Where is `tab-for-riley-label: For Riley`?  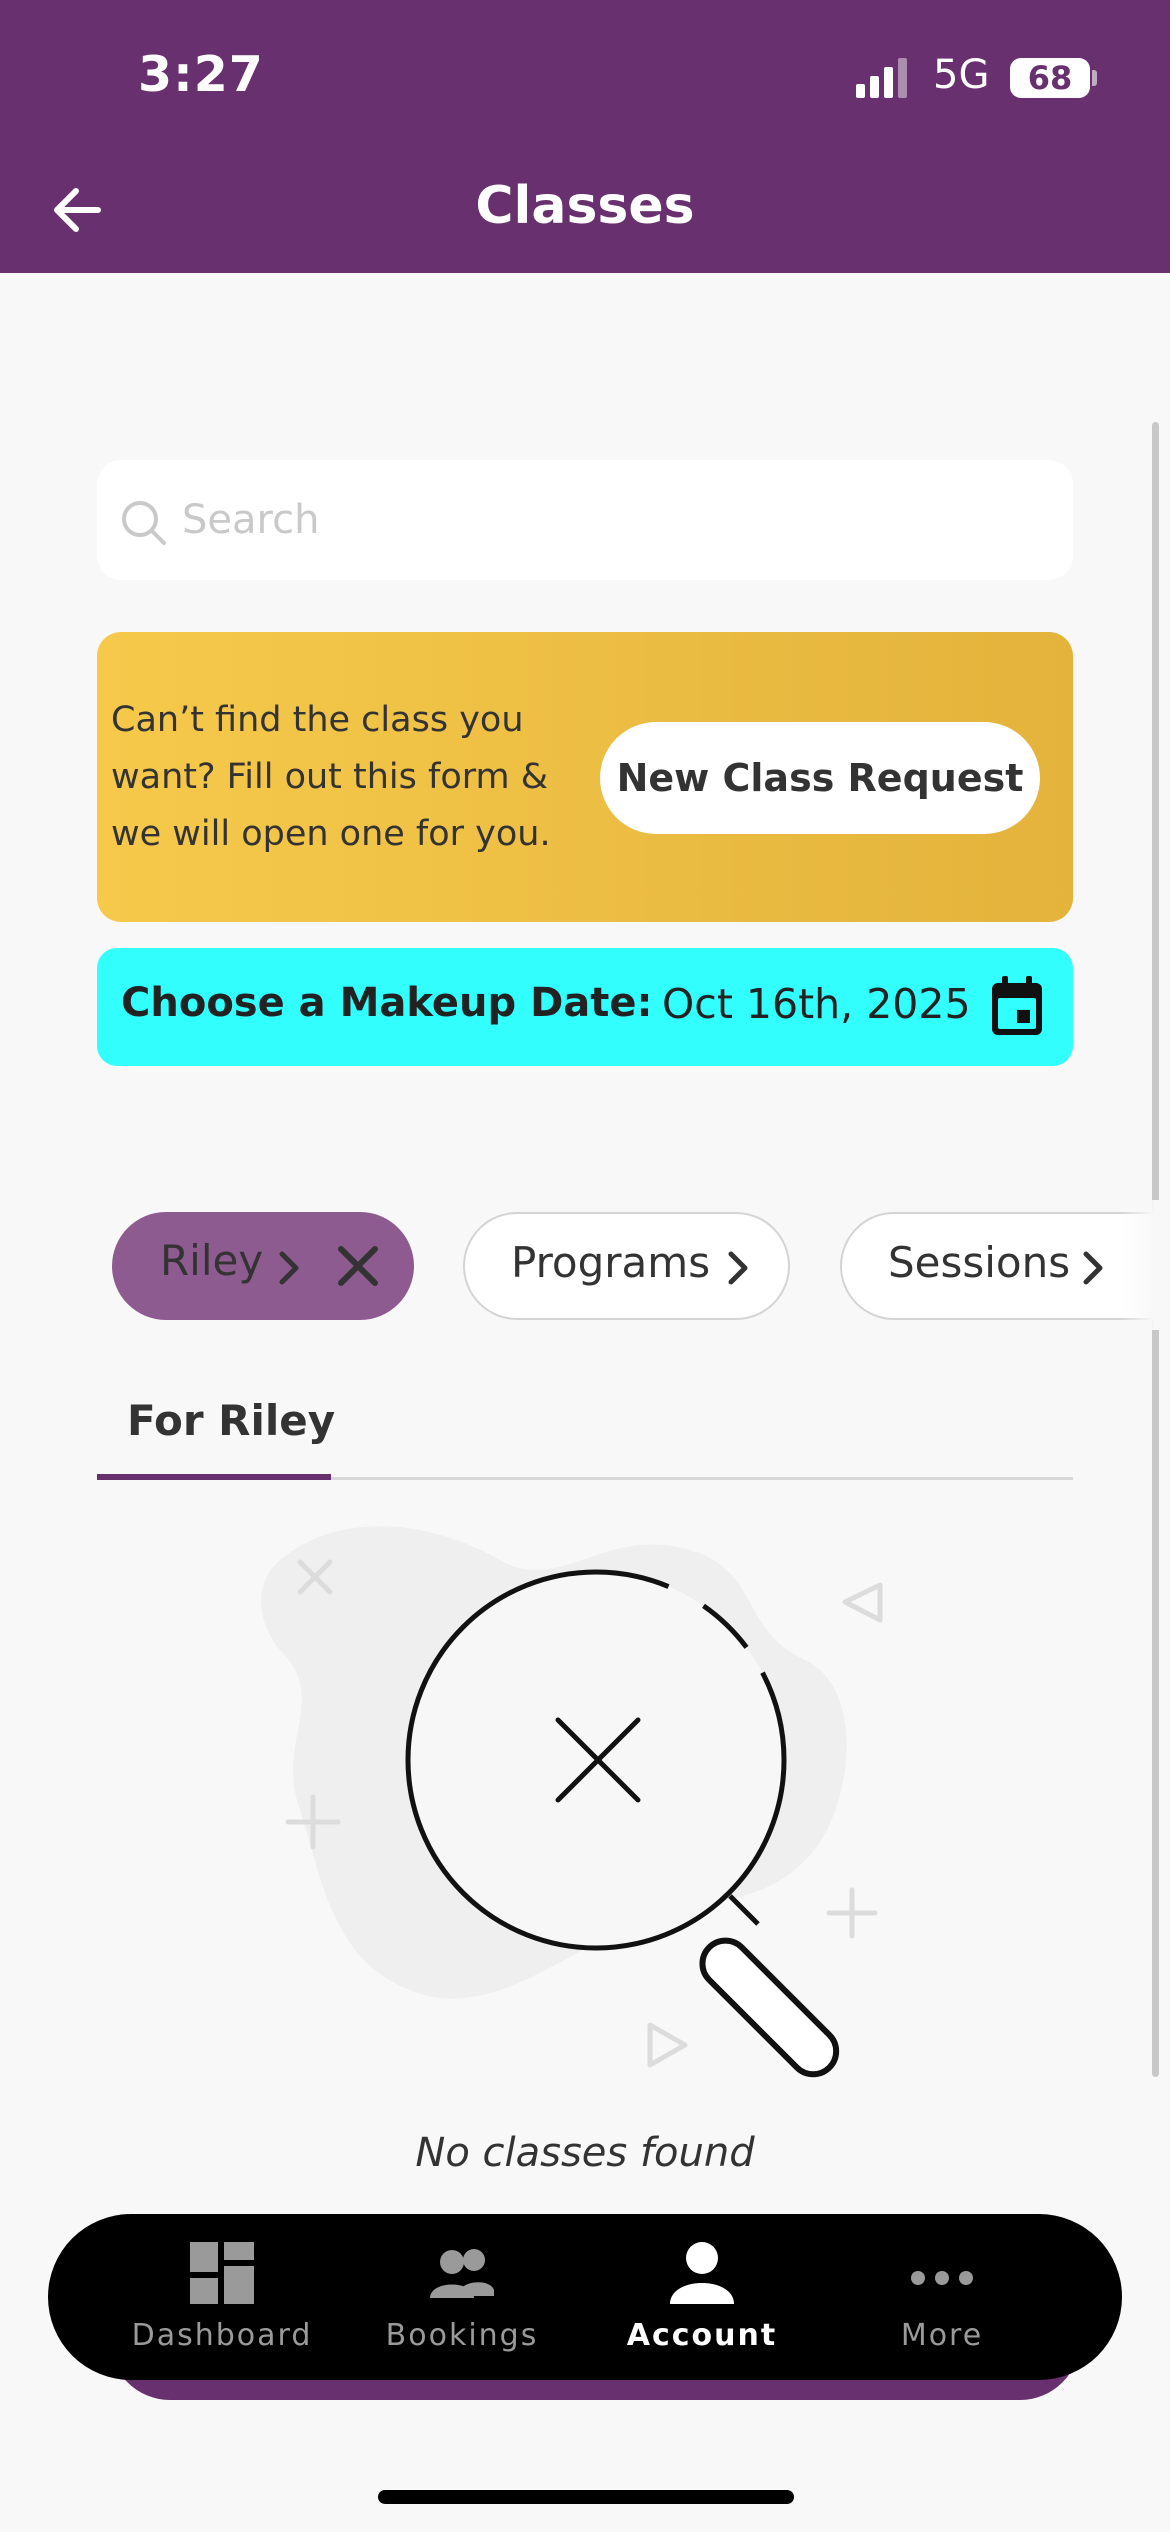 tab-for-riley-label: For Riley is located at coordinates (231, 1420).